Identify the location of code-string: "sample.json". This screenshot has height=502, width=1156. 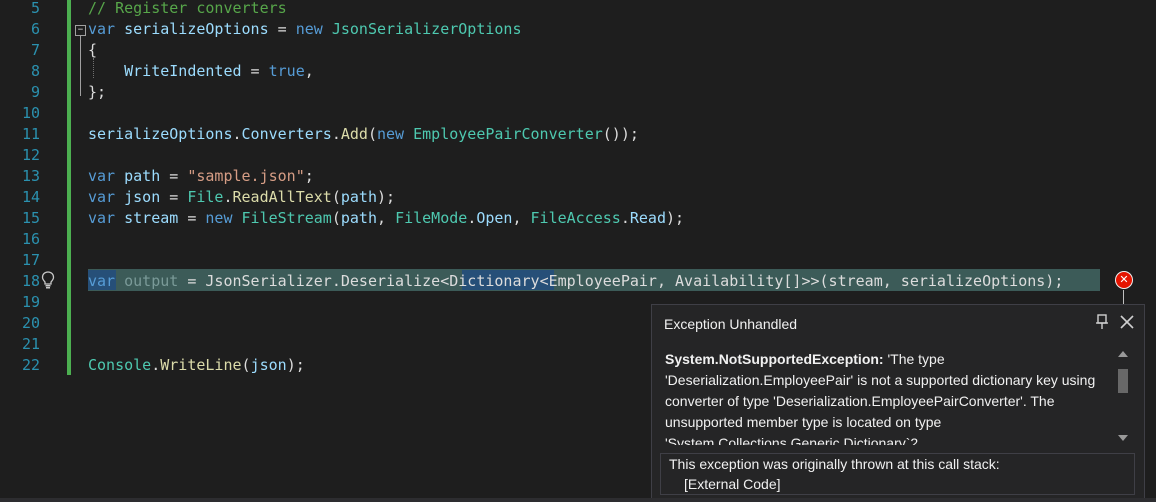
(246, 176).